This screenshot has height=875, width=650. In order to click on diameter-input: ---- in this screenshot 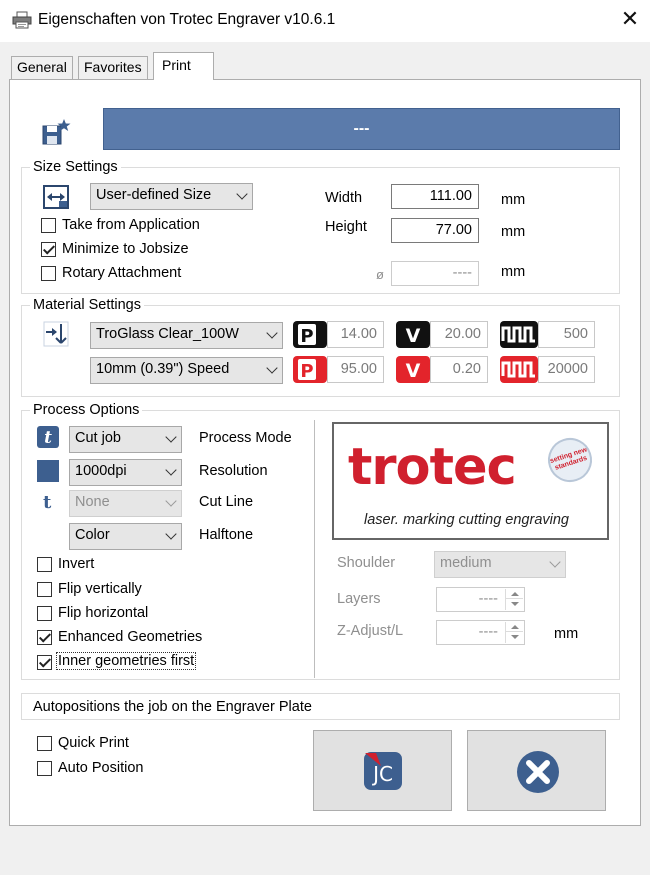, I will do `click(435, 273)`.